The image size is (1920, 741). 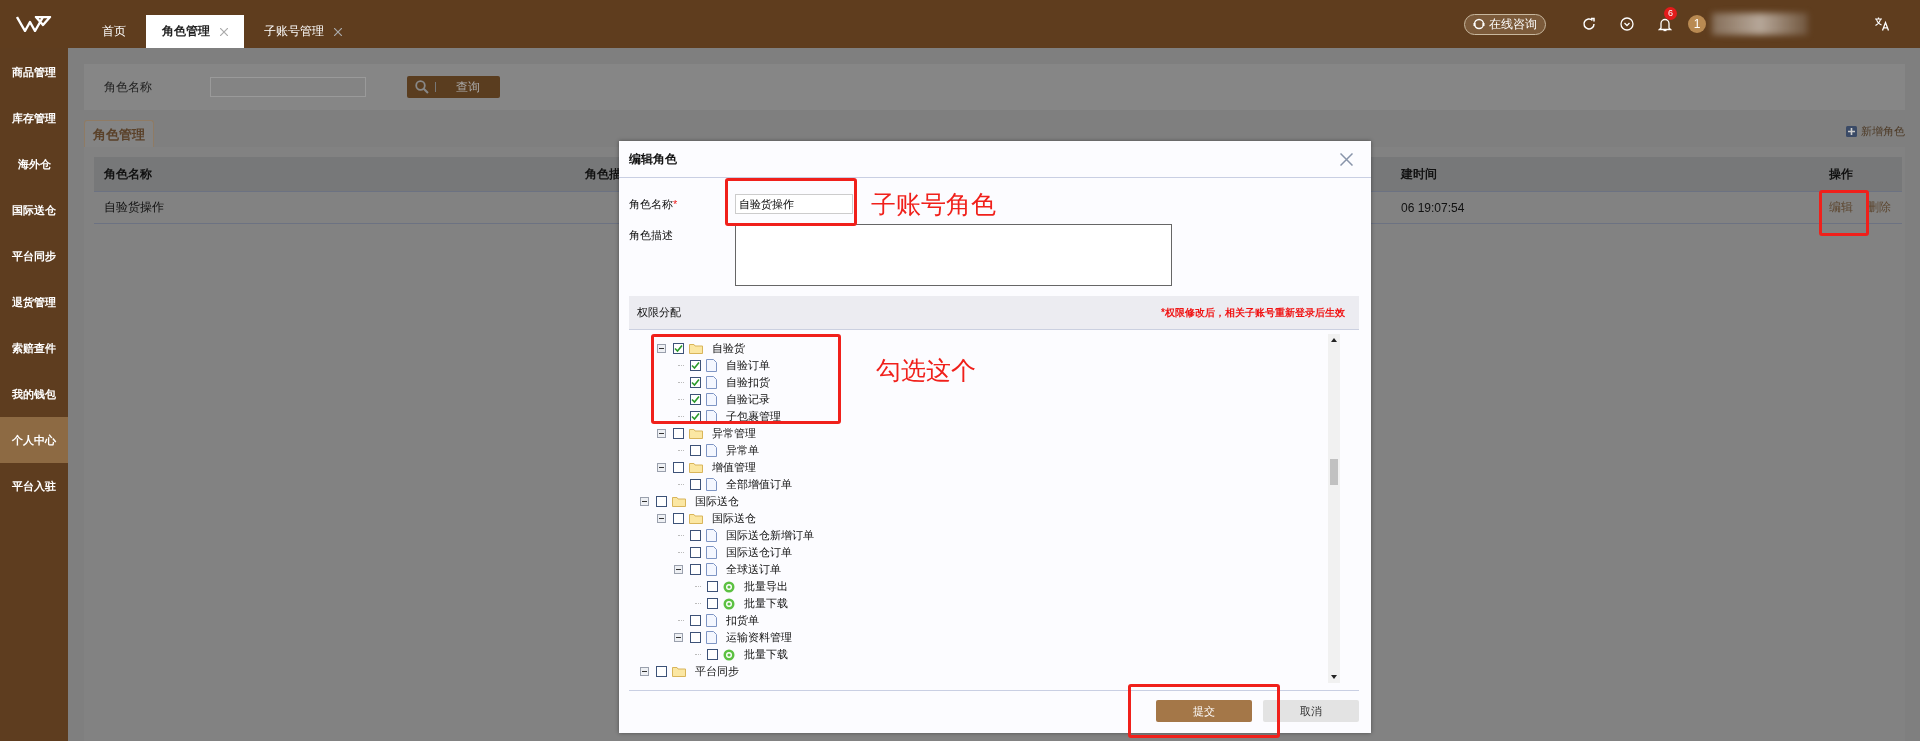 I want to click on tree-item: 自验记录, so click(x=748, y=399).